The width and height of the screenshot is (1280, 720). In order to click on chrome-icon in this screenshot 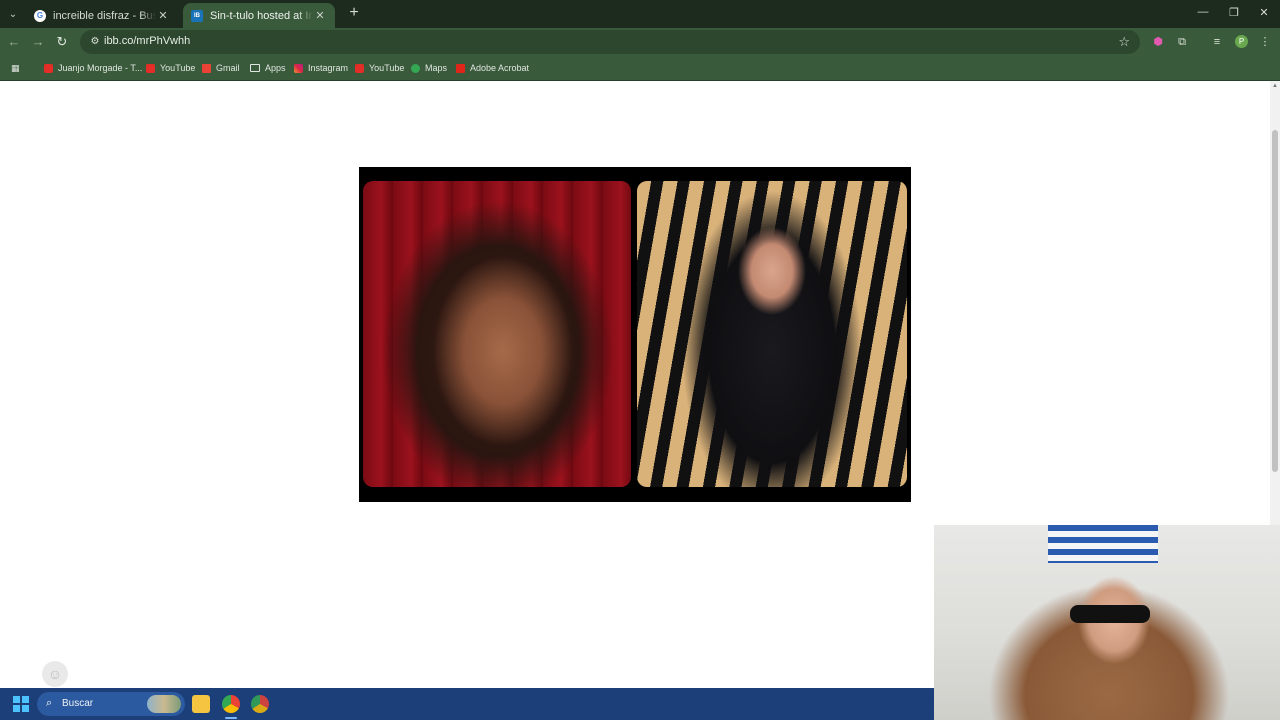, I will do `click(231, 704)`.